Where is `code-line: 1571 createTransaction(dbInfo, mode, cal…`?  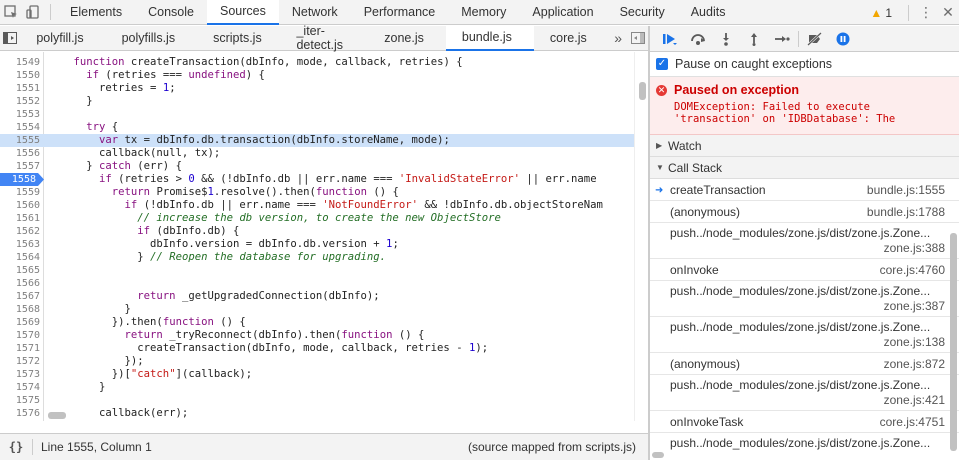 code-line: 1571 createTransaction(dbInfo, mode, cal… is located at coordinates (317, 348).